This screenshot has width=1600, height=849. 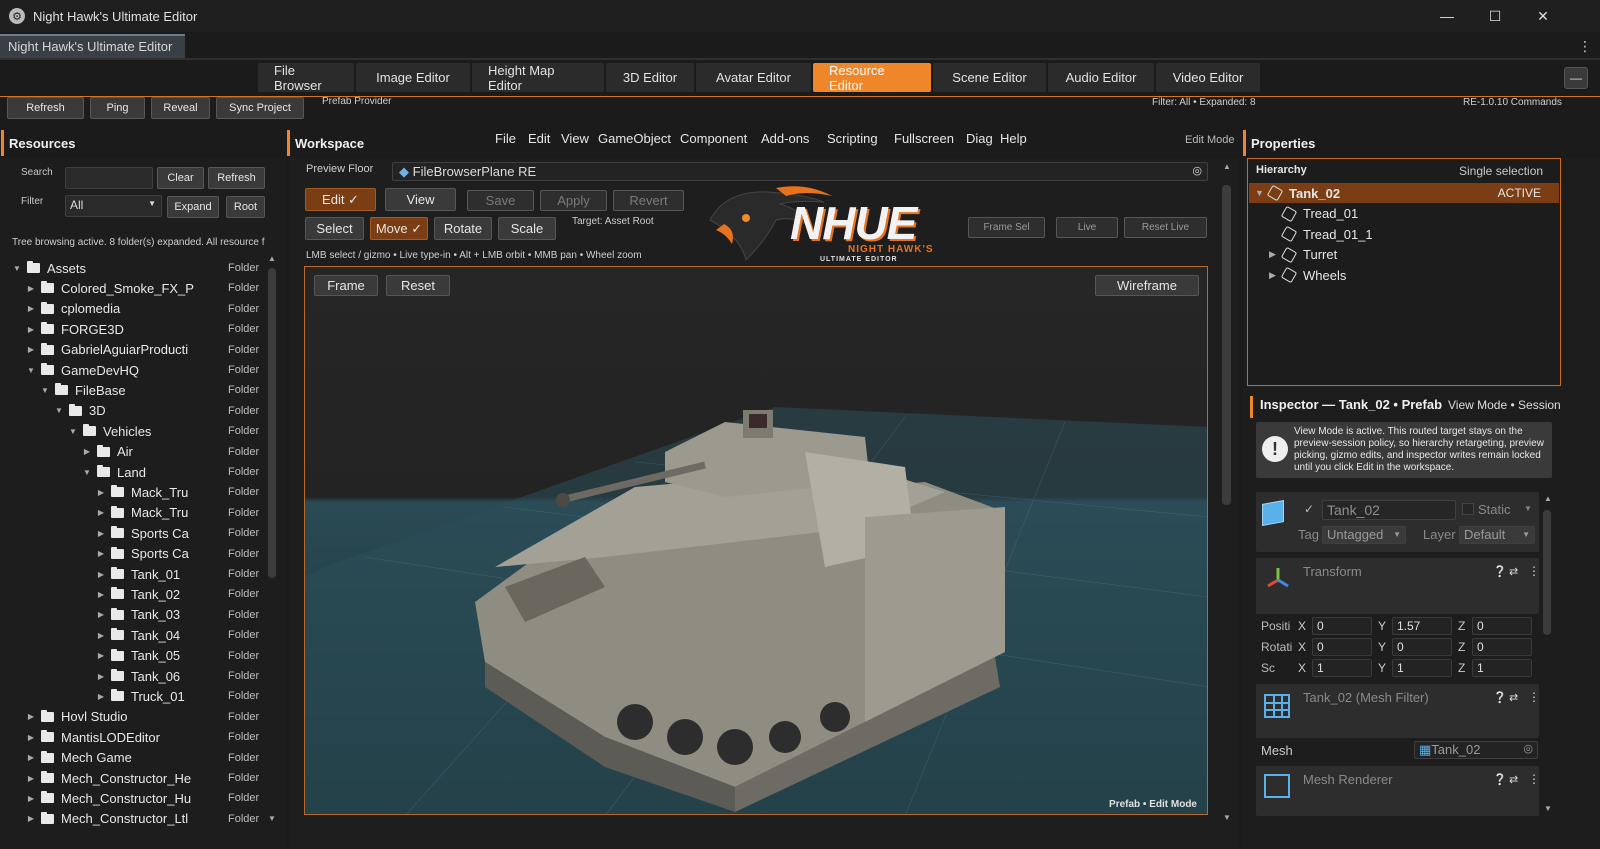 What do you see at coordinates (1404, 234) in the screenshot?
I see `hierarchy-item: Tread_01_1` at bounding box center [1404, 234].